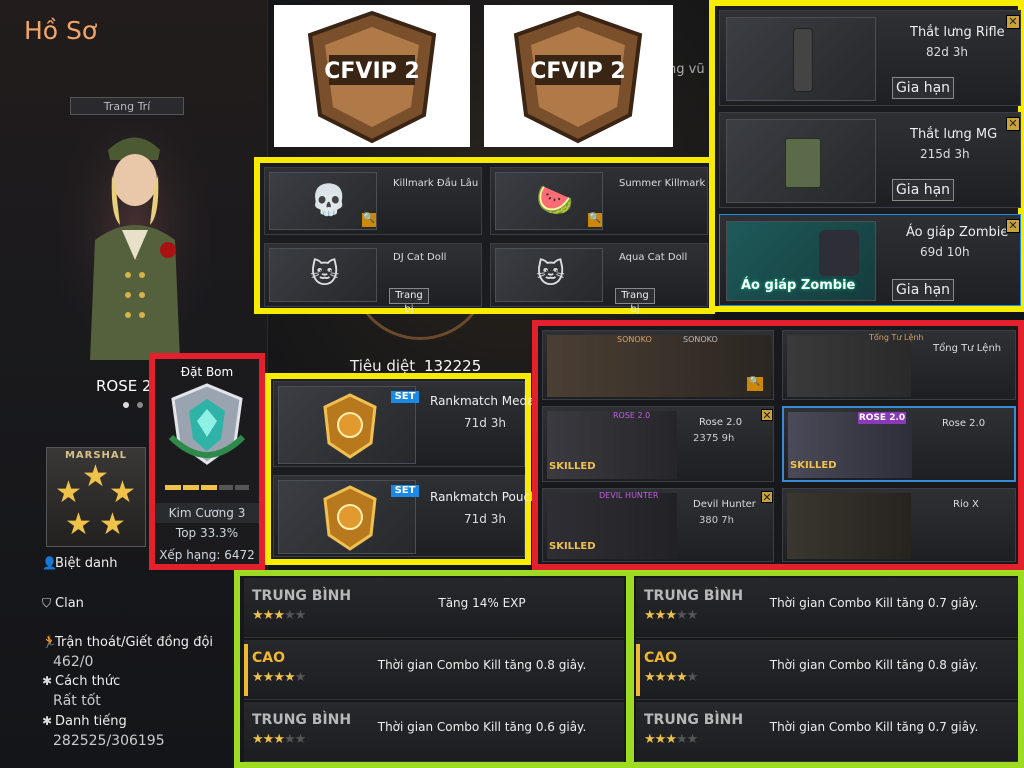  I want to click on killmark-card: 🐱 Aqua Cat Doll Trang bị, so click(599, 279).